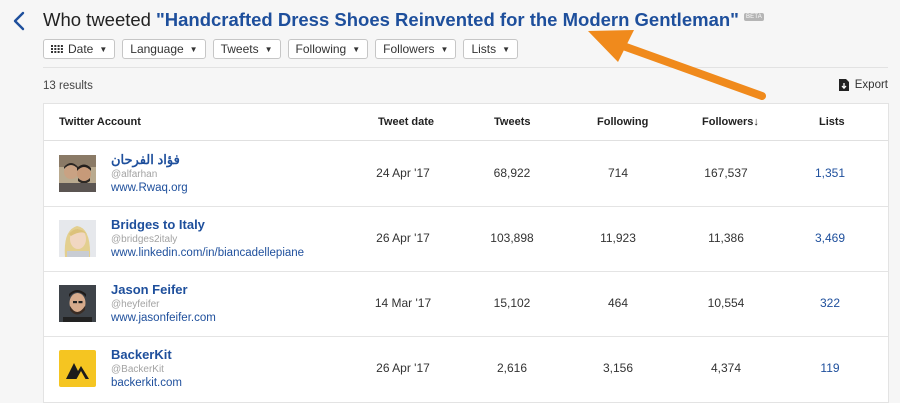 This screenshot has height=403, width=900. Describe the element at coordinates (871, 85) in the screenshot. I see `export-label: Export` at that location.